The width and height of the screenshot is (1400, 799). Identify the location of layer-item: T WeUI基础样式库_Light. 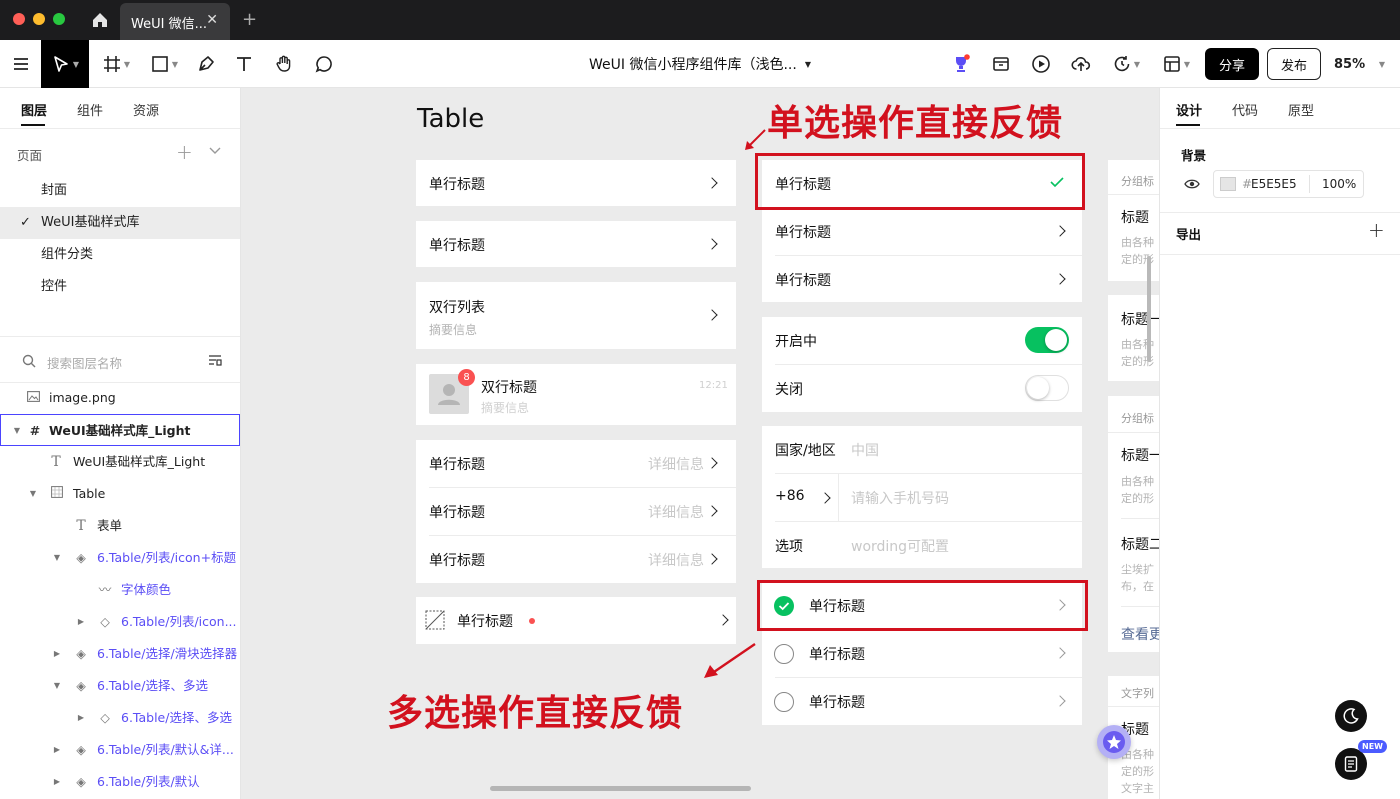
(120, 462).